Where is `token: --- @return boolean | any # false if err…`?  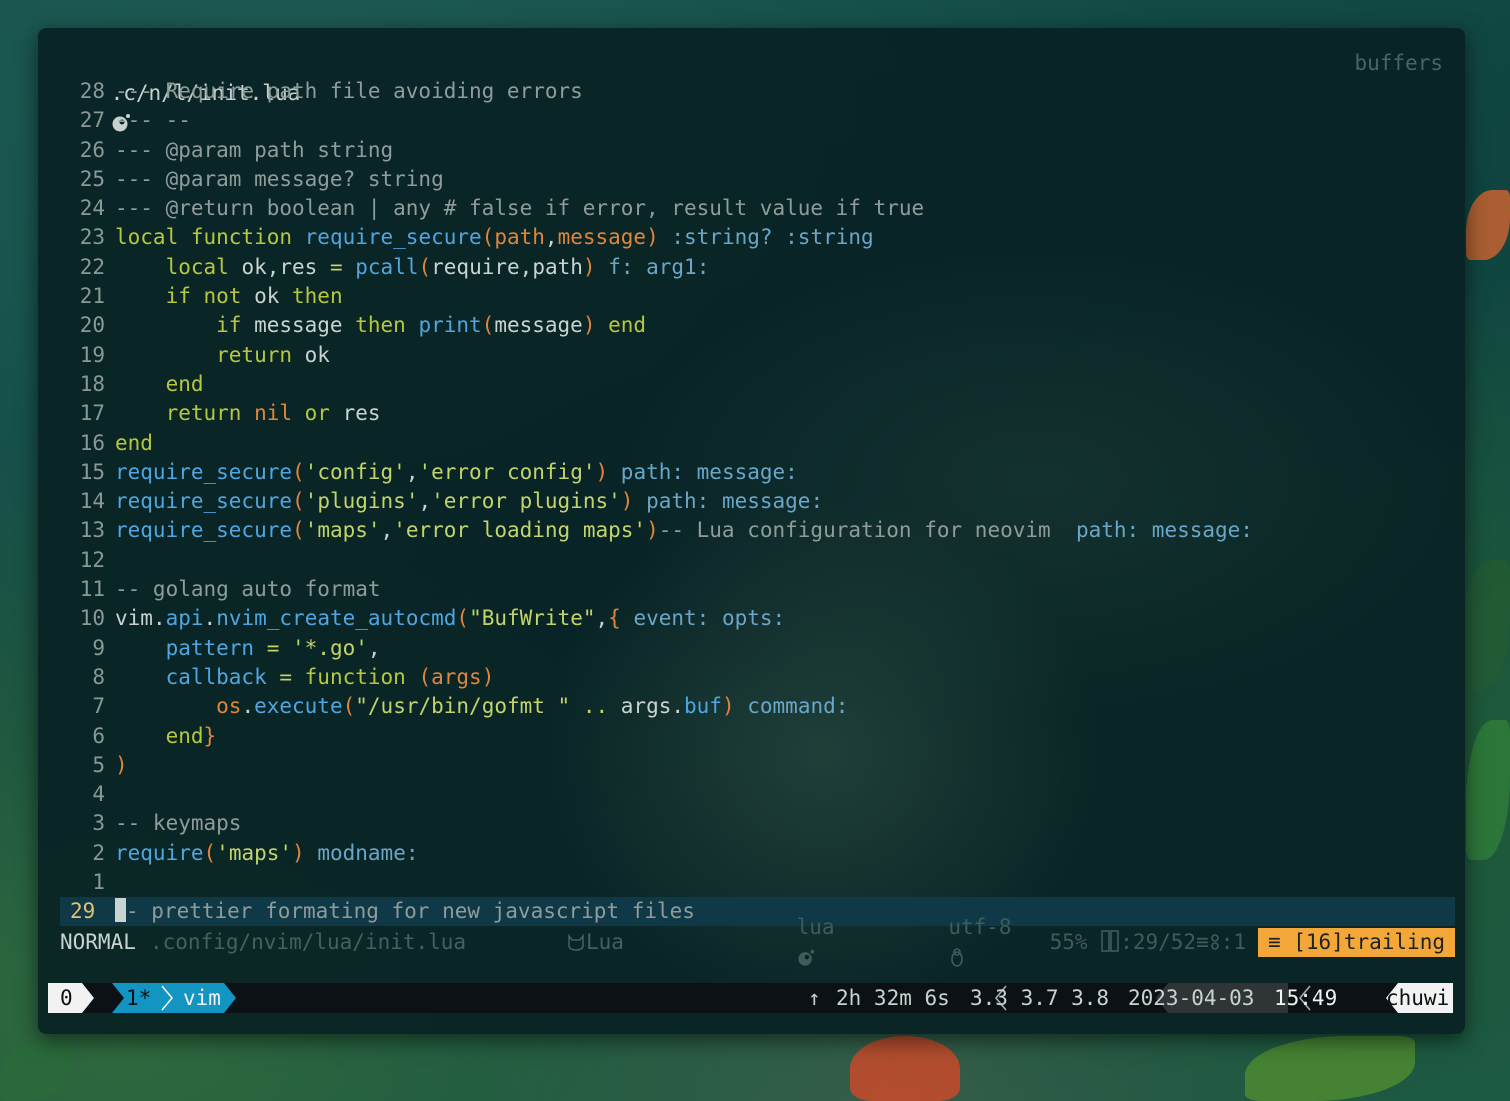 token: --- @return boolean | any # false if err… is located at coordinates (520, 208).